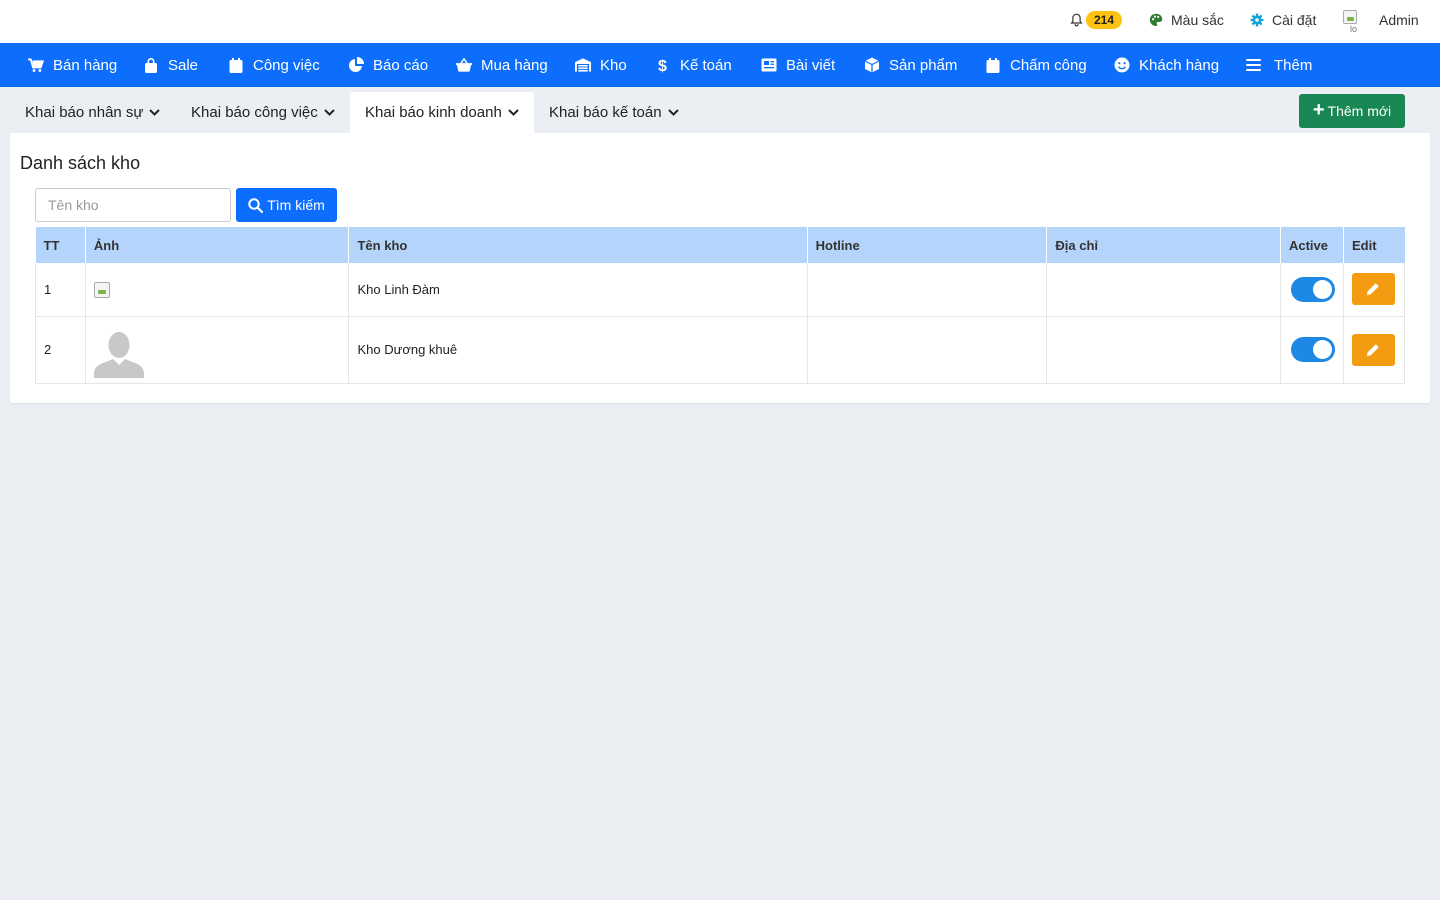 This screenshot has height=900, width=1440. I want to click on nav-item-bao-cao: Báo cáo, so click(388, 65).